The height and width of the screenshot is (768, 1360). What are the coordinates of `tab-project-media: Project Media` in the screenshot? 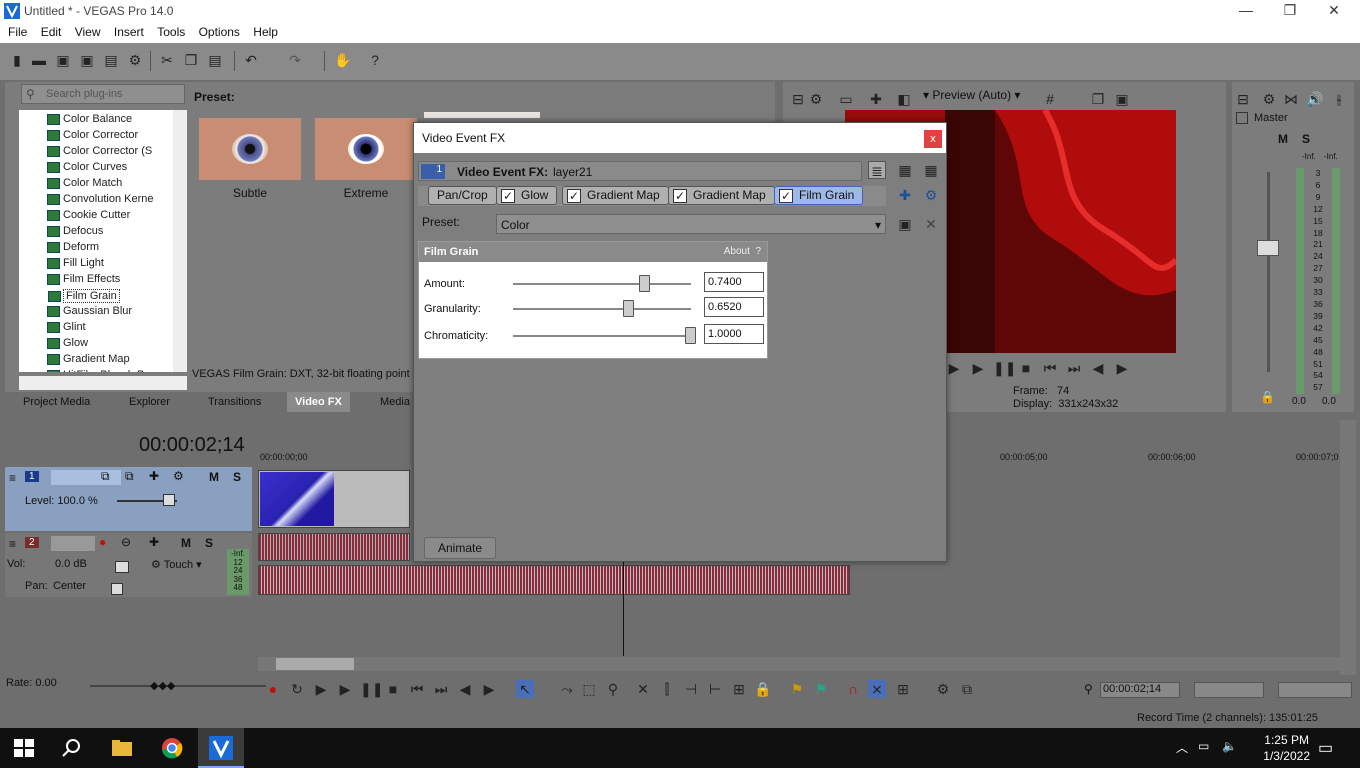 It's located at (56, 402).